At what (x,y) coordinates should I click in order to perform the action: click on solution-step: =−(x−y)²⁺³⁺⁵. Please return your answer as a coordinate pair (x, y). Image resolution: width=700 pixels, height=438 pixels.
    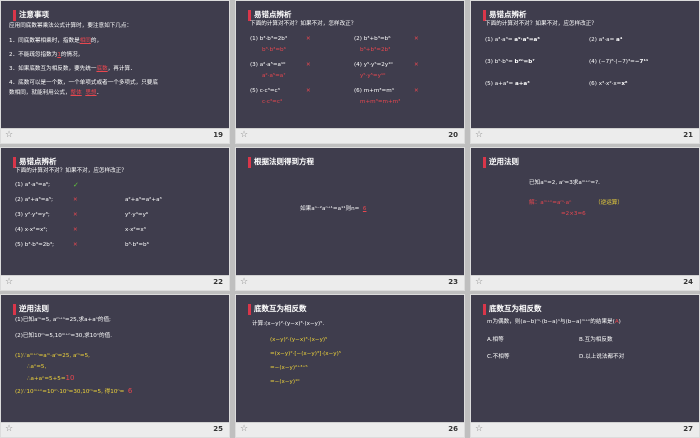
    Looking at the image, I should click on (289, 368).